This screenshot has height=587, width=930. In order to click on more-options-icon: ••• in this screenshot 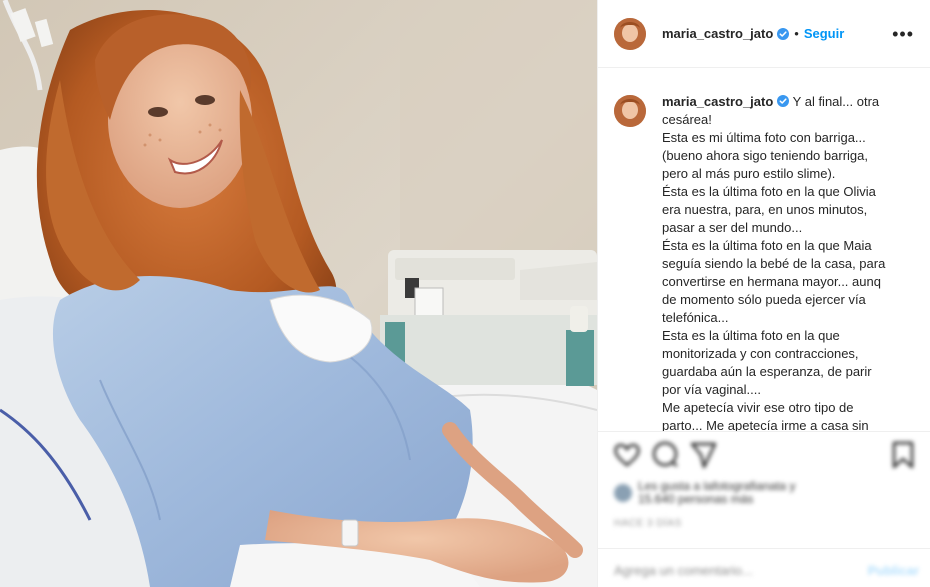, I will do `click(903, 34)`.